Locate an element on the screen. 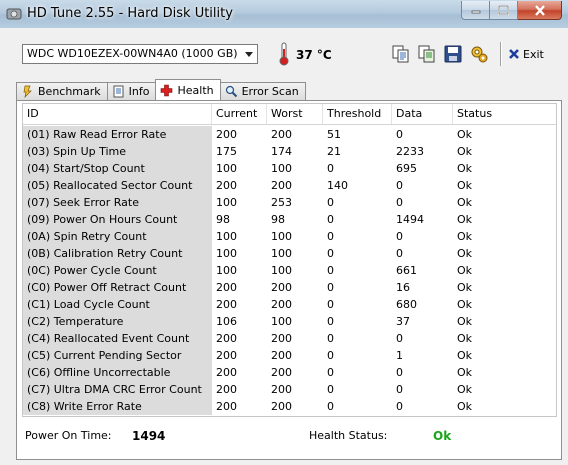  tab-info: Info is located at coordinates (131, 91).